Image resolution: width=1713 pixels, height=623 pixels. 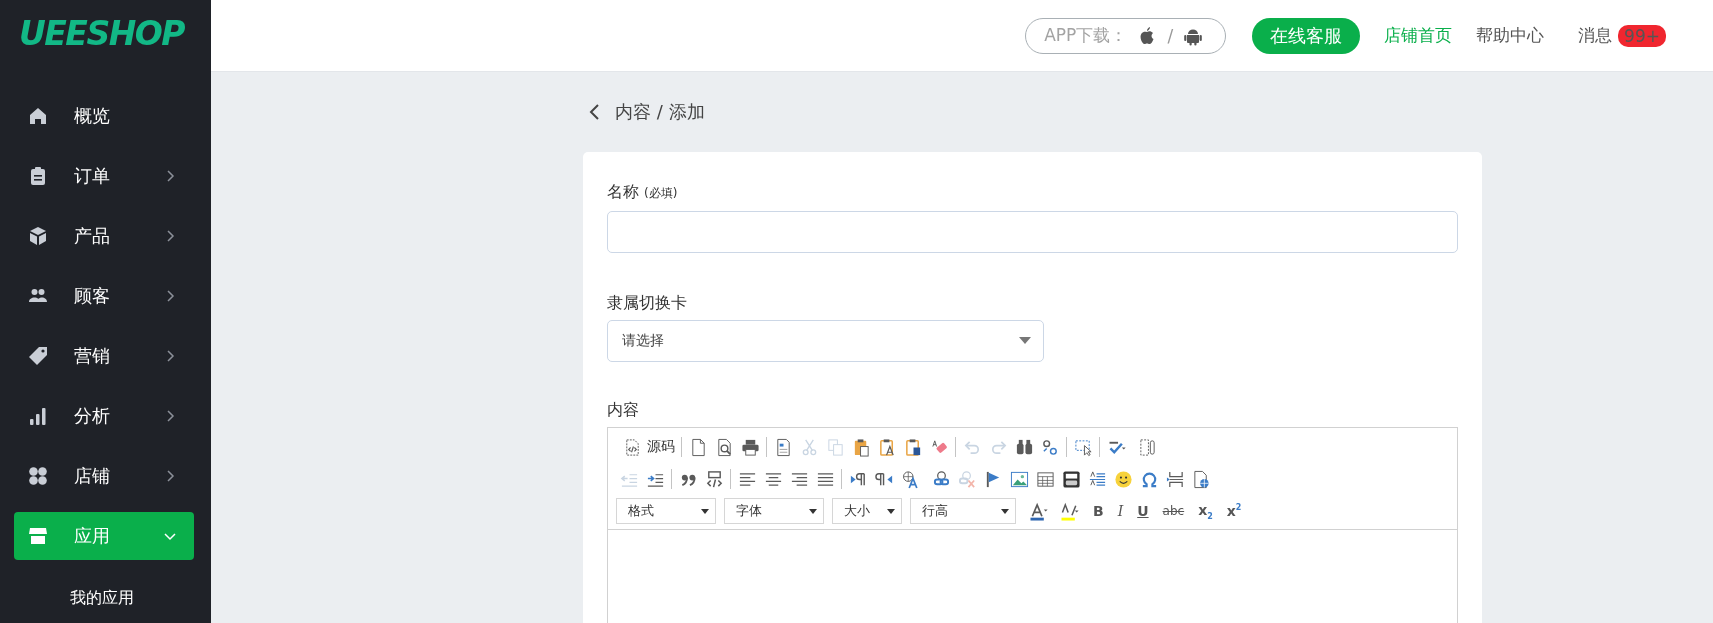 I want to click on select-all-icon, so click(x=1083, y=447).